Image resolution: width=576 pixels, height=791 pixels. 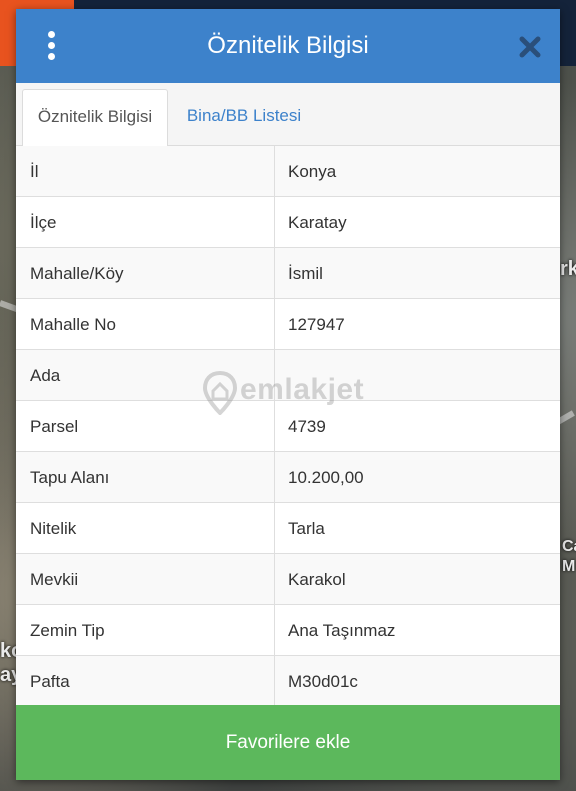 I want to click on dialog-title: Öznitelik Bilgisi, so click(x=288, y=45).